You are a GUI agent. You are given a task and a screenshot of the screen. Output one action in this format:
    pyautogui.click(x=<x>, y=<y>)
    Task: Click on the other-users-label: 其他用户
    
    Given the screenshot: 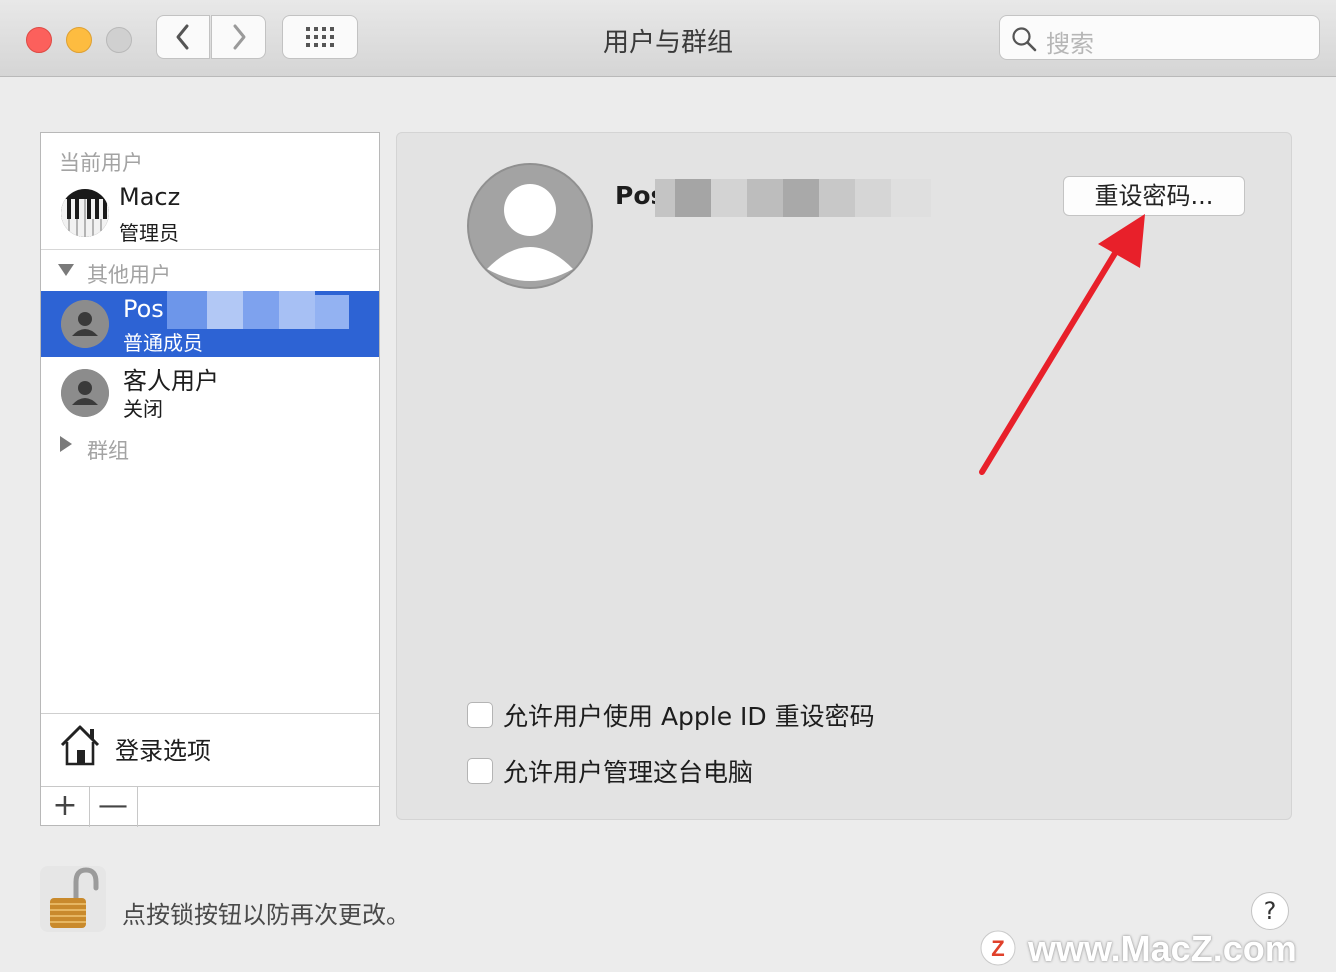 What is the action you would take?
    pyautogui.click(x=129, y=275)
    